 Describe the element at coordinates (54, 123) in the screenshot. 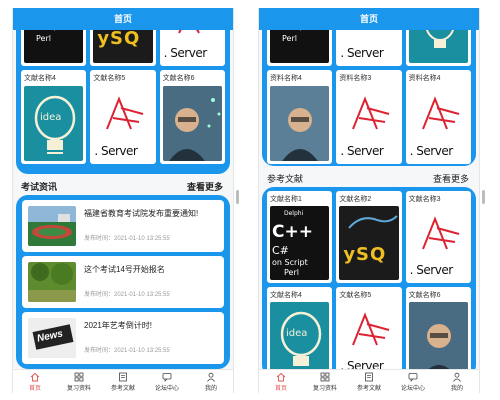

I see `doc-thumbnail: idea` at that location.